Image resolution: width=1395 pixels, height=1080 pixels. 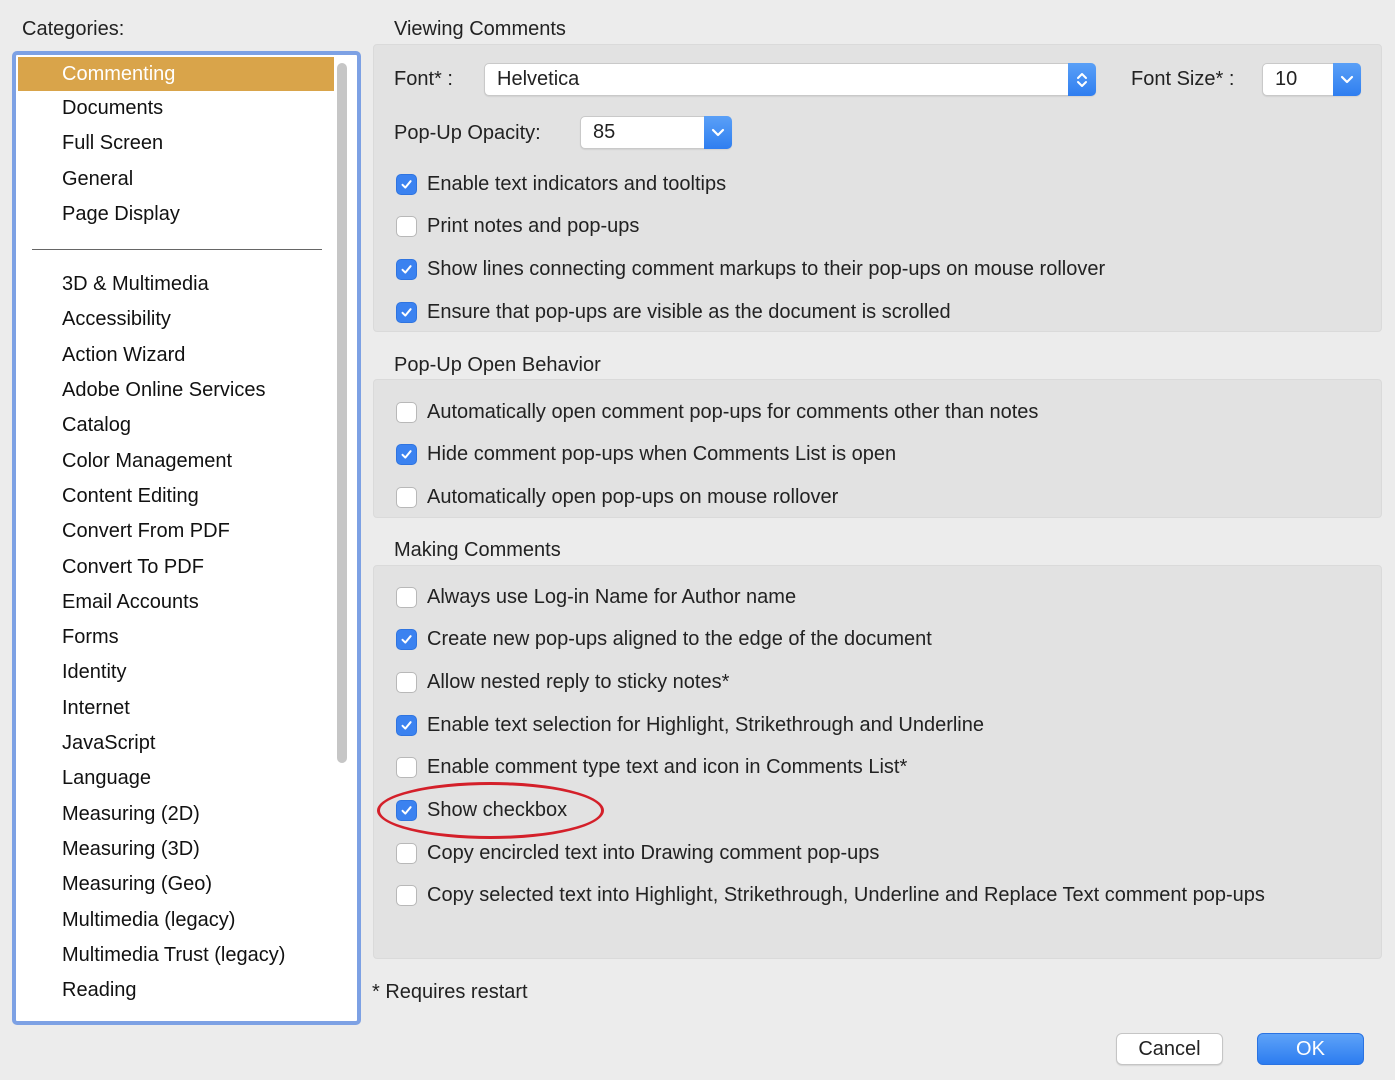 What do you see at coordinates (176, 849) in the screenshot?
I see `category-item: Measuring (3D)` at bounding box center [176, 849].